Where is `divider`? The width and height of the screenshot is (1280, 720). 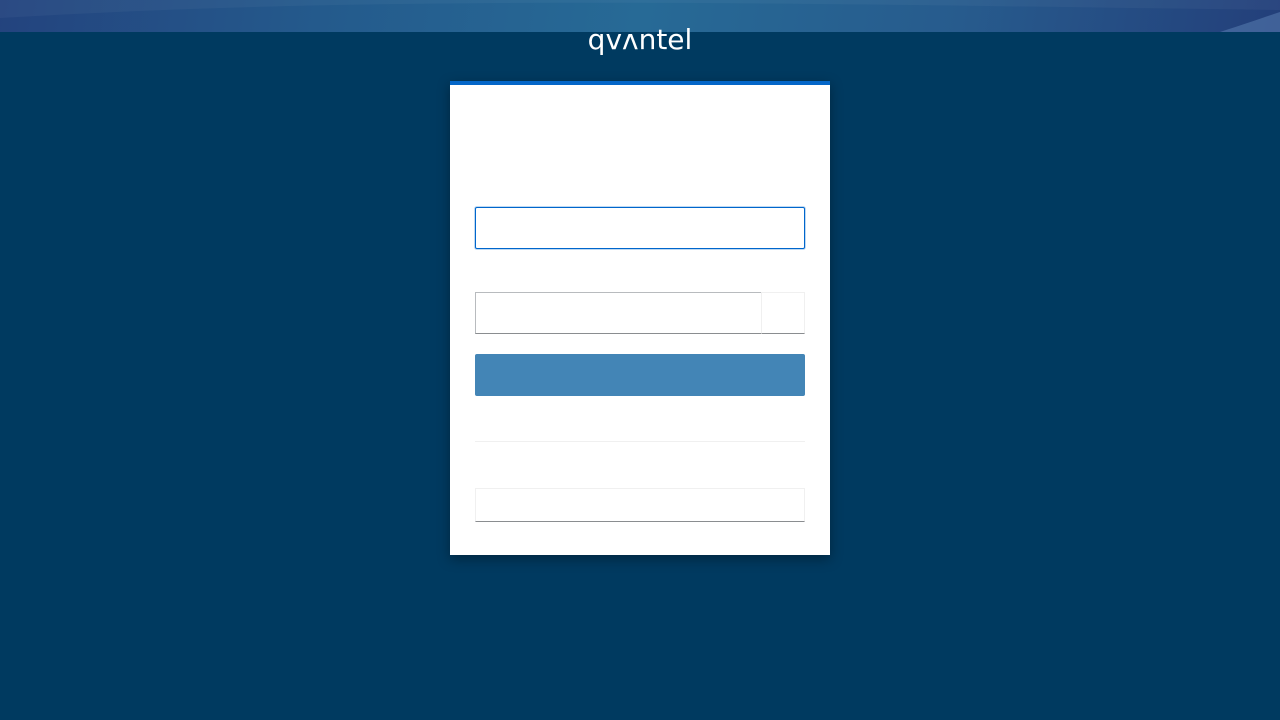
divider is located at coordinates (640, 441).